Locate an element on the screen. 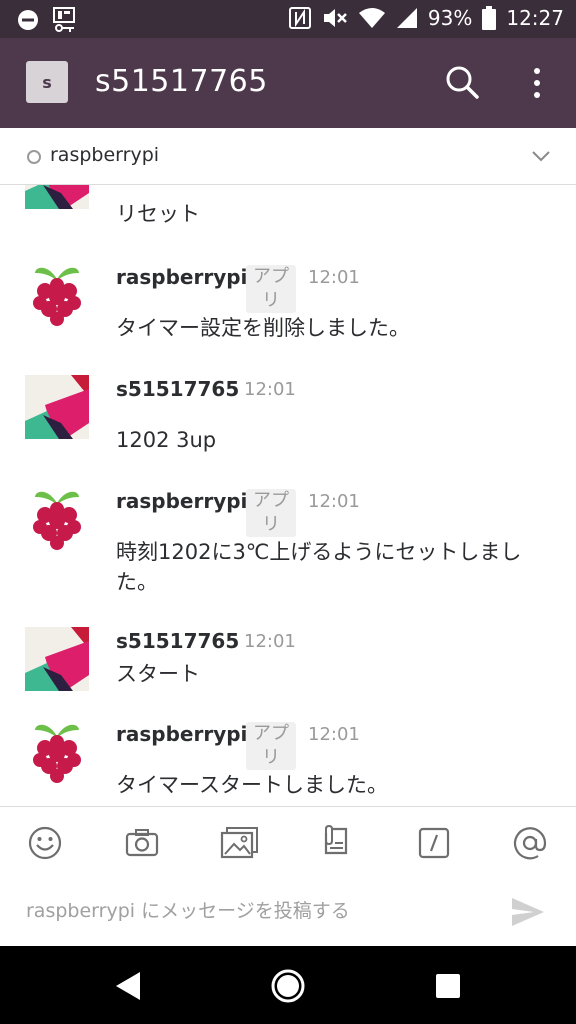 The width and height of the screenshot is (576, 1024). message-input is located at coordinates (256, 911).